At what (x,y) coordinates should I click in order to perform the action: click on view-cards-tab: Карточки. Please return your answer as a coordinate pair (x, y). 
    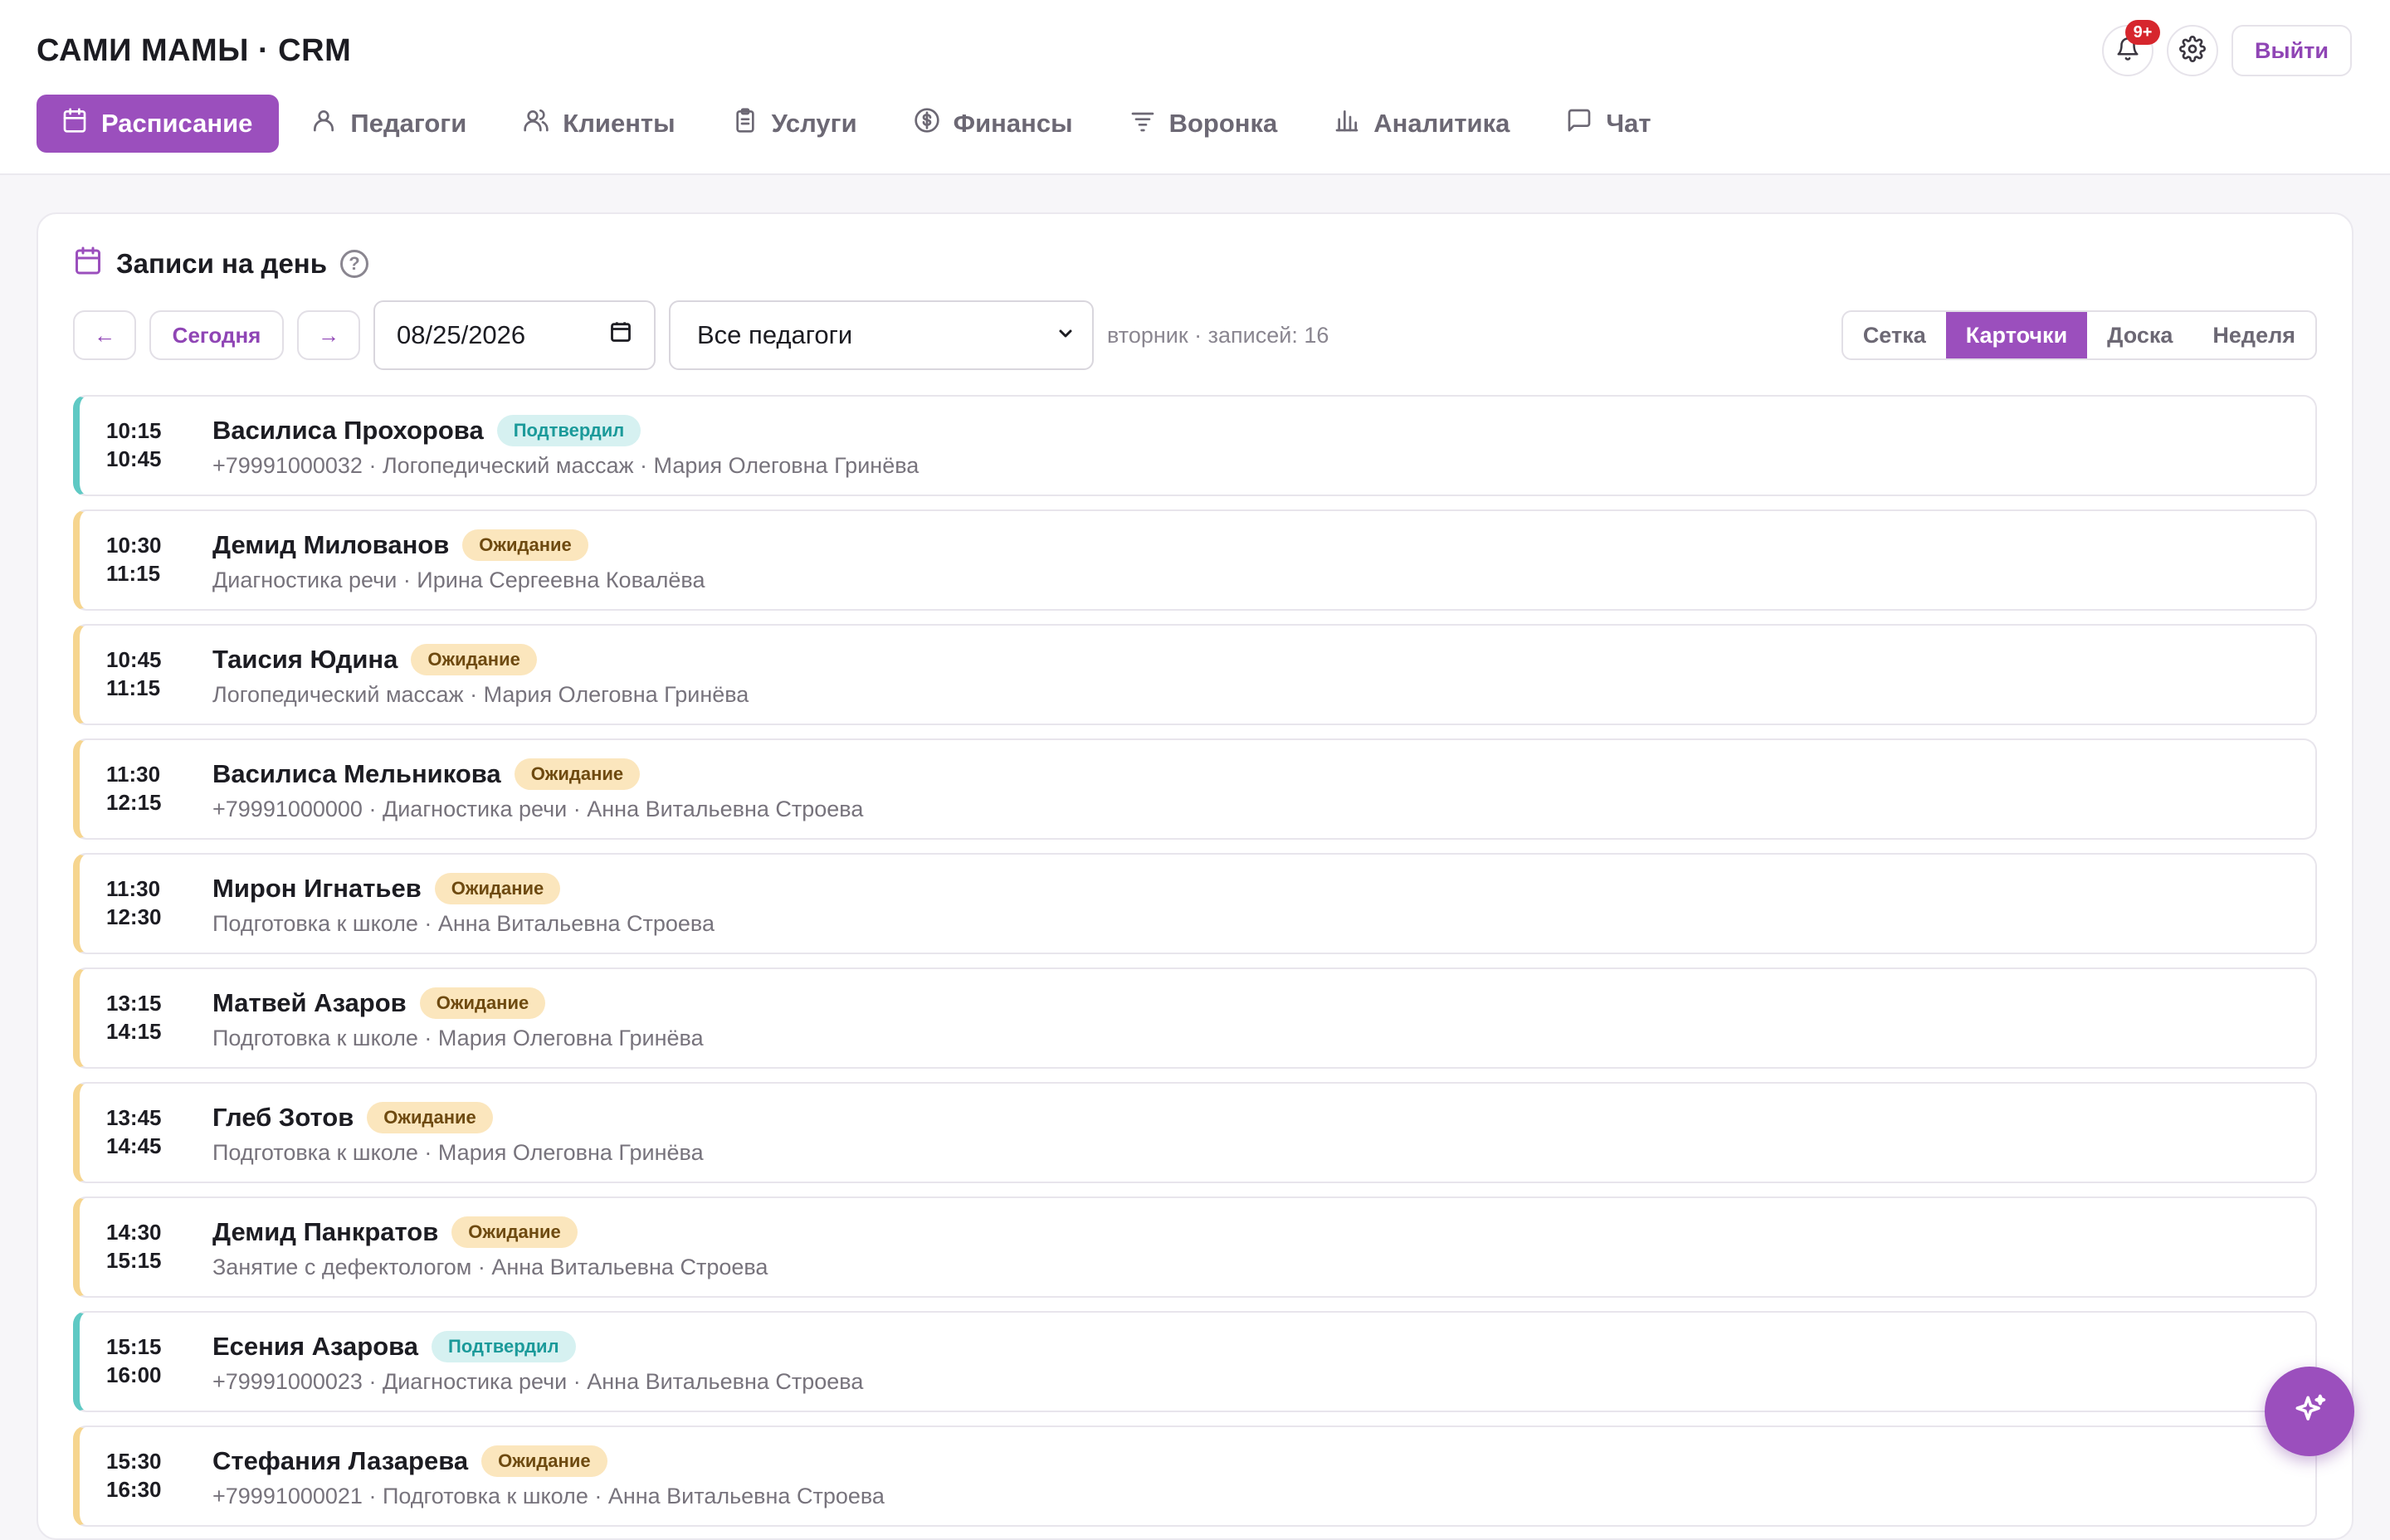
    Looking at the image, I should click on (2016, 335).